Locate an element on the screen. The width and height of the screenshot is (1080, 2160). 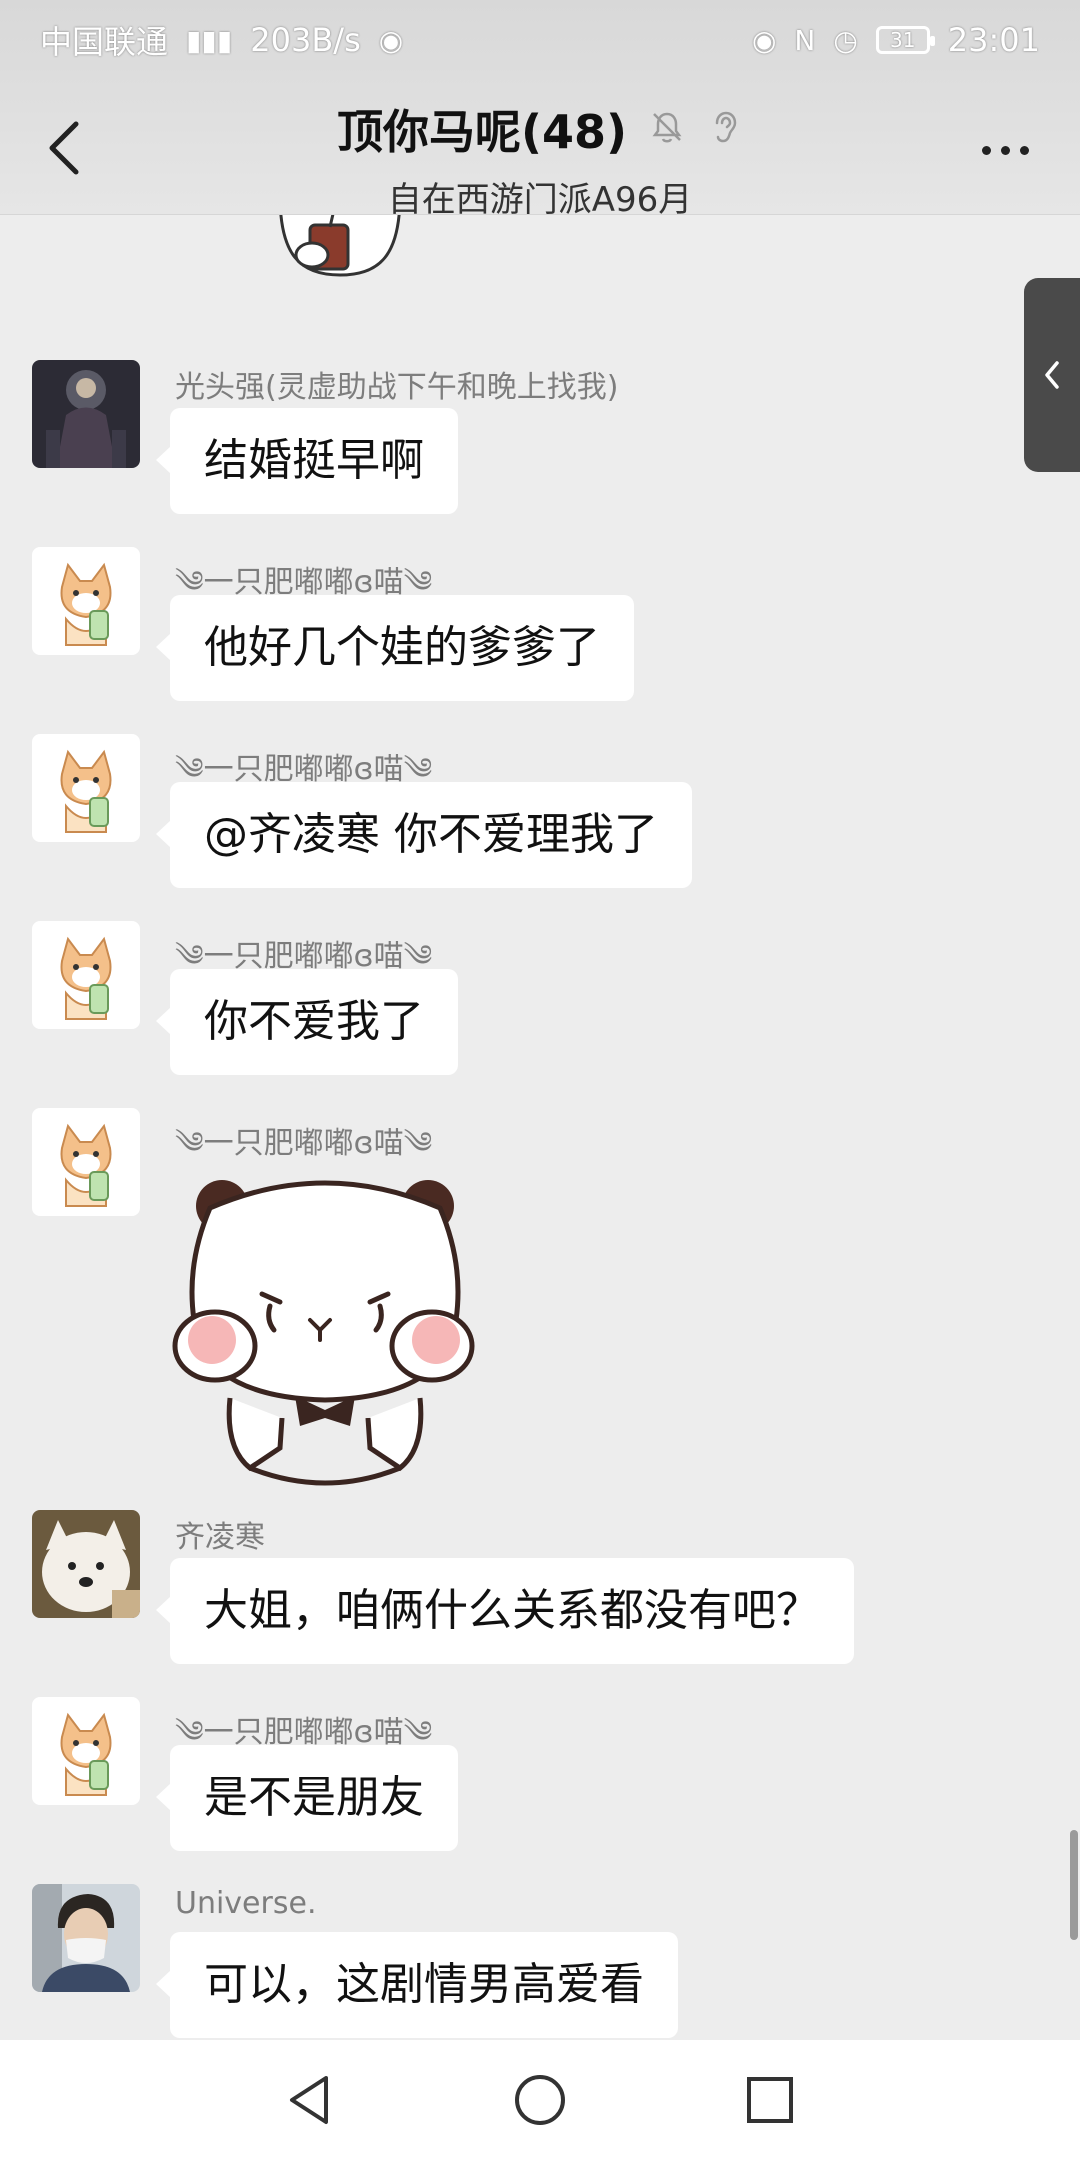
system-navigation-bar is located at coordinates (540, 2100).